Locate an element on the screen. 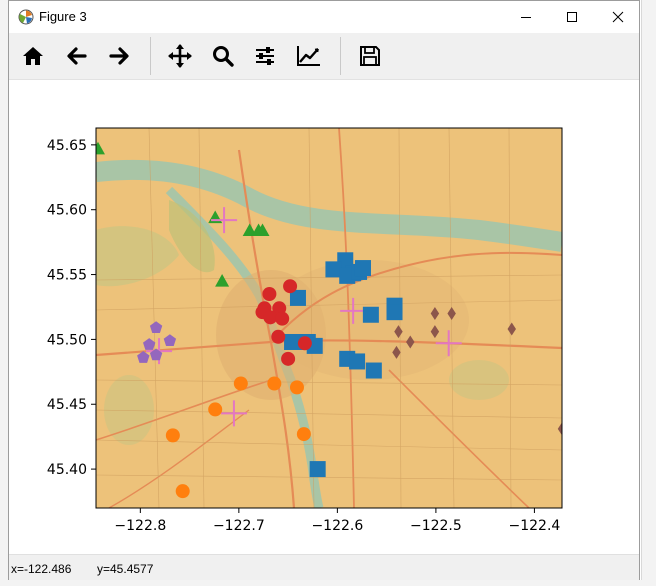 Image resolution: width=656 pixels, height=586 pixels. edit-axes-button is located at coordinates (309, 56).